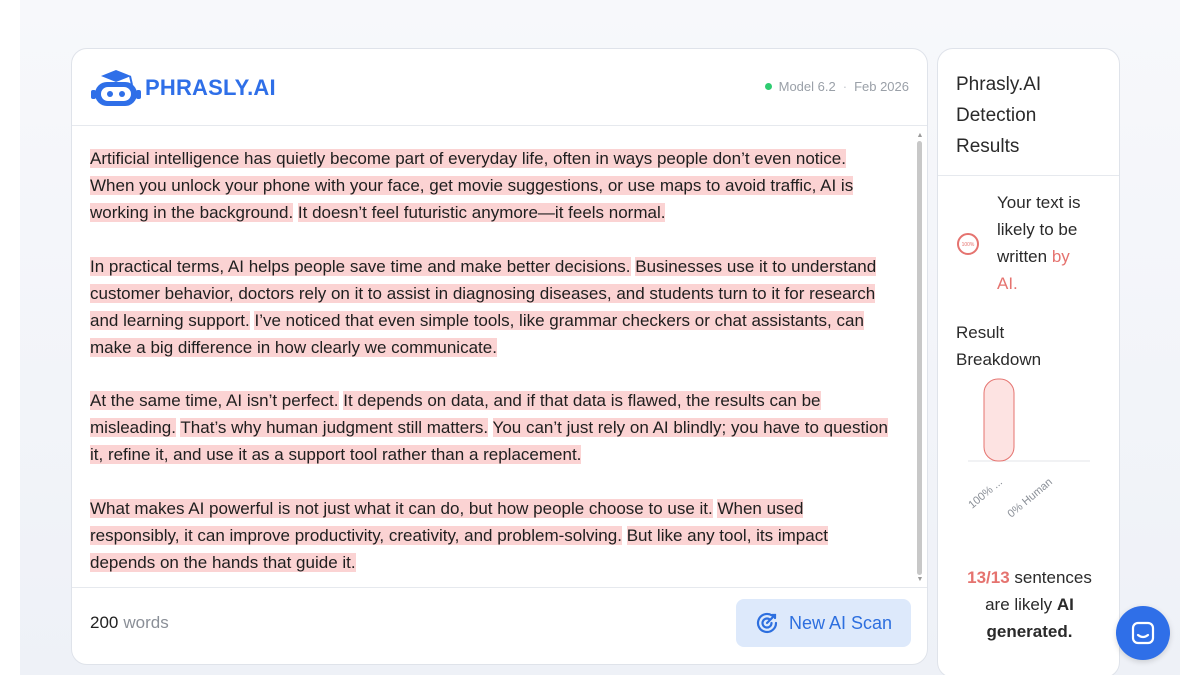 This screenshot has width=1200, height=675. I want to click on result-breakdown-chart: 100% ... 0% Human, so click(1028, 449).